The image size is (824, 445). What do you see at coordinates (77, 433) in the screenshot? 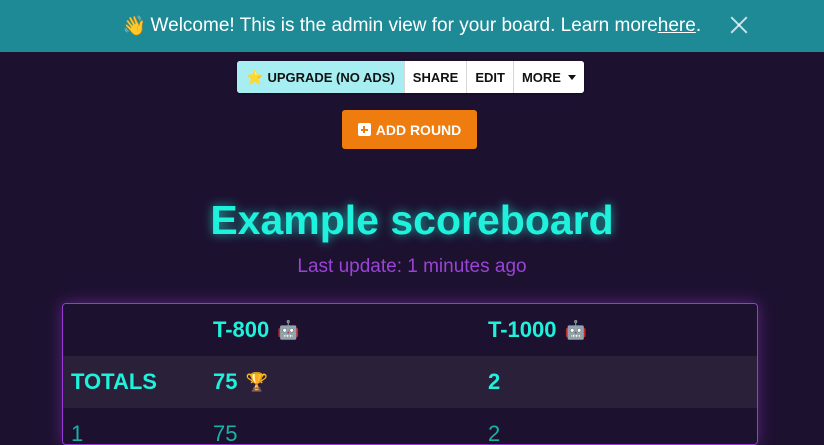
I see `round-number: 1` at bounding box center [77, 433].